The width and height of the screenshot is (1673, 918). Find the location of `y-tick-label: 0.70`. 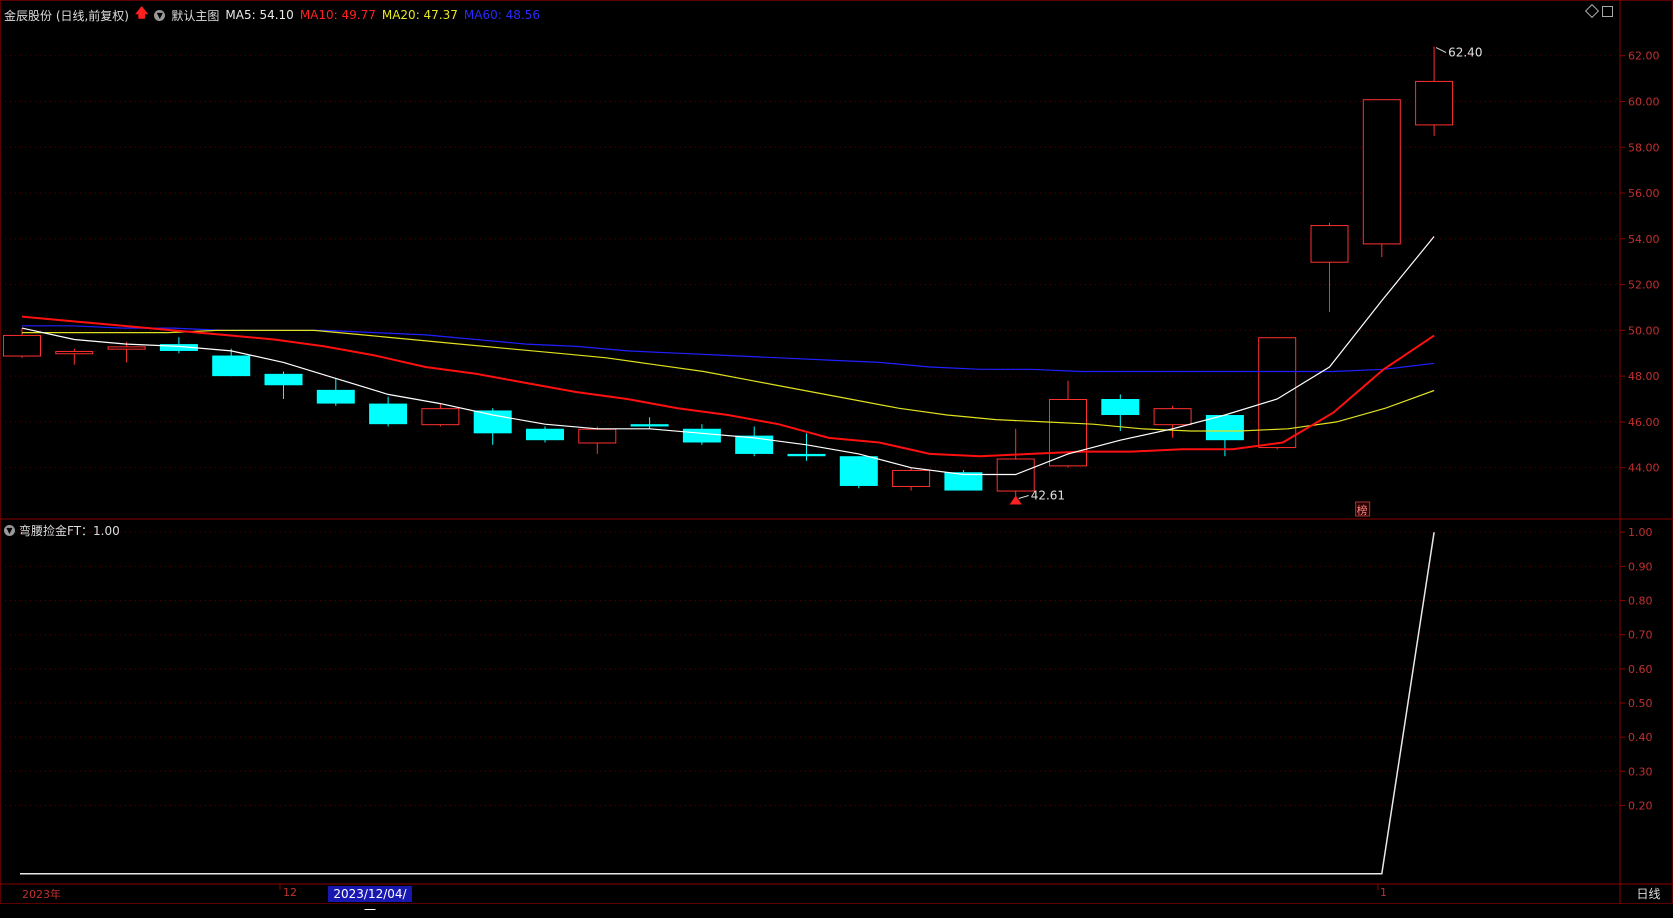

y-tick-label: 0.70 is located at coordinates (1640, 635).